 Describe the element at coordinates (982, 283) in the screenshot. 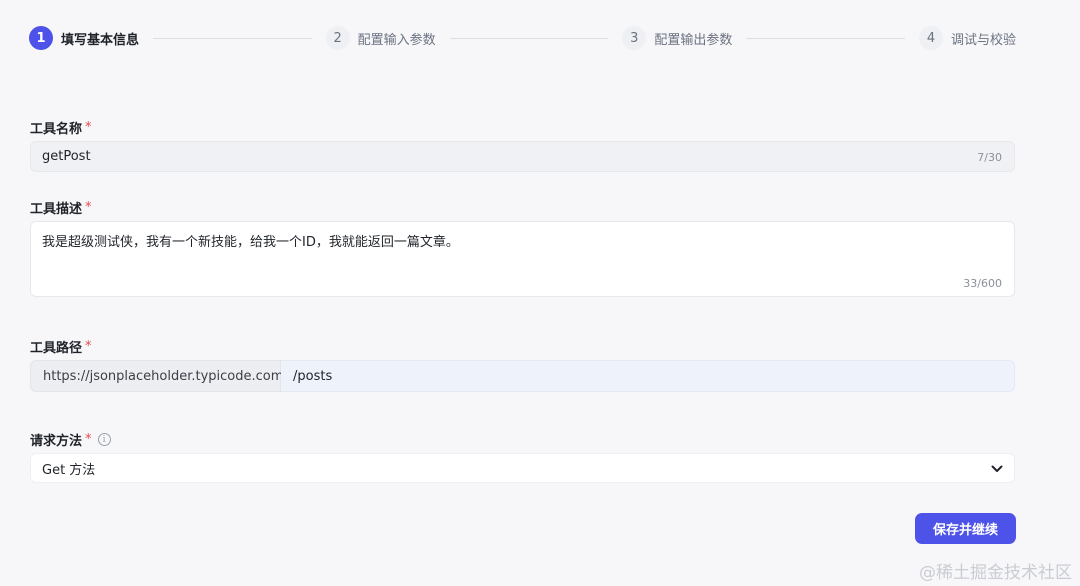

I see `tool-description-counter: 33/600` at that location.